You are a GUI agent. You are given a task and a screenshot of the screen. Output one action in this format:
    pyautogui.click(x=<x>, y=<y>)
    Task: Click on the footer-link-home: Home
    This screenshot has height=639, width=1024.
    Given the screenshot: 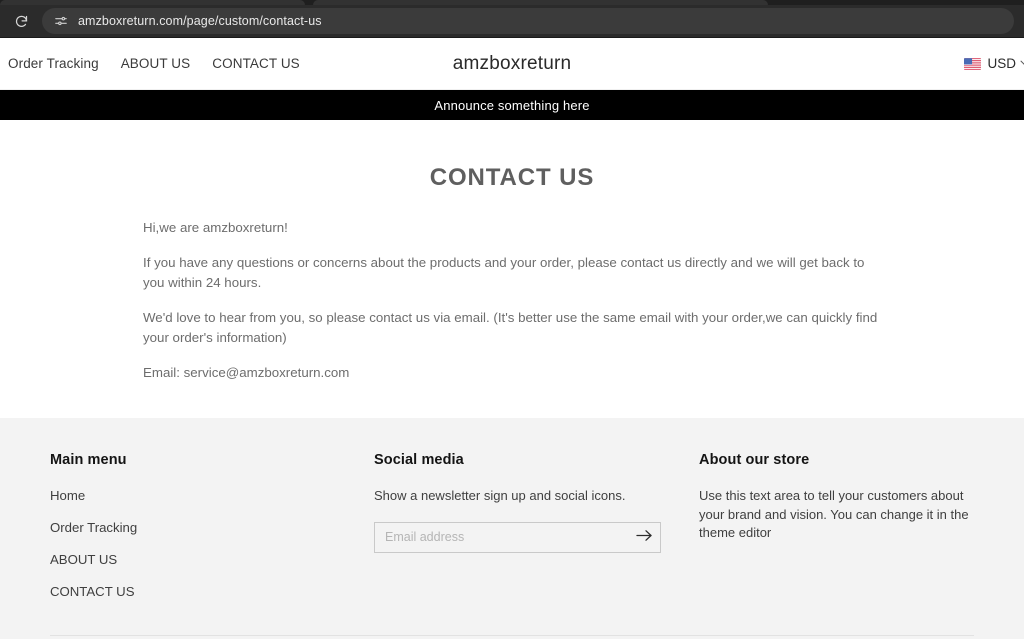 What is the action you would take?
    pyautogui.click(x=67, y=495)
    